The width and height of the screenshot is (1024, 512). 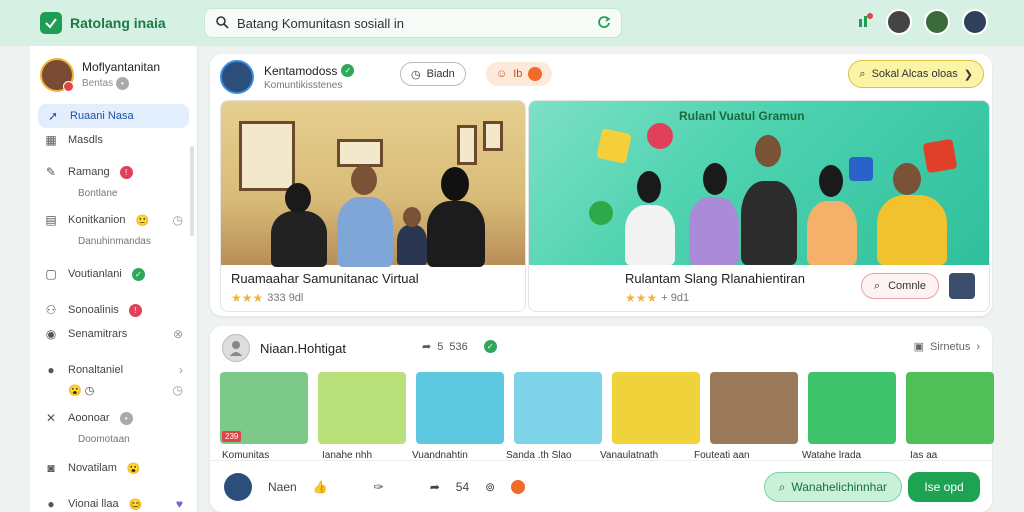 I want to click on gallery-header: Niaan.Hohtigat, so click(x=284, y=348).